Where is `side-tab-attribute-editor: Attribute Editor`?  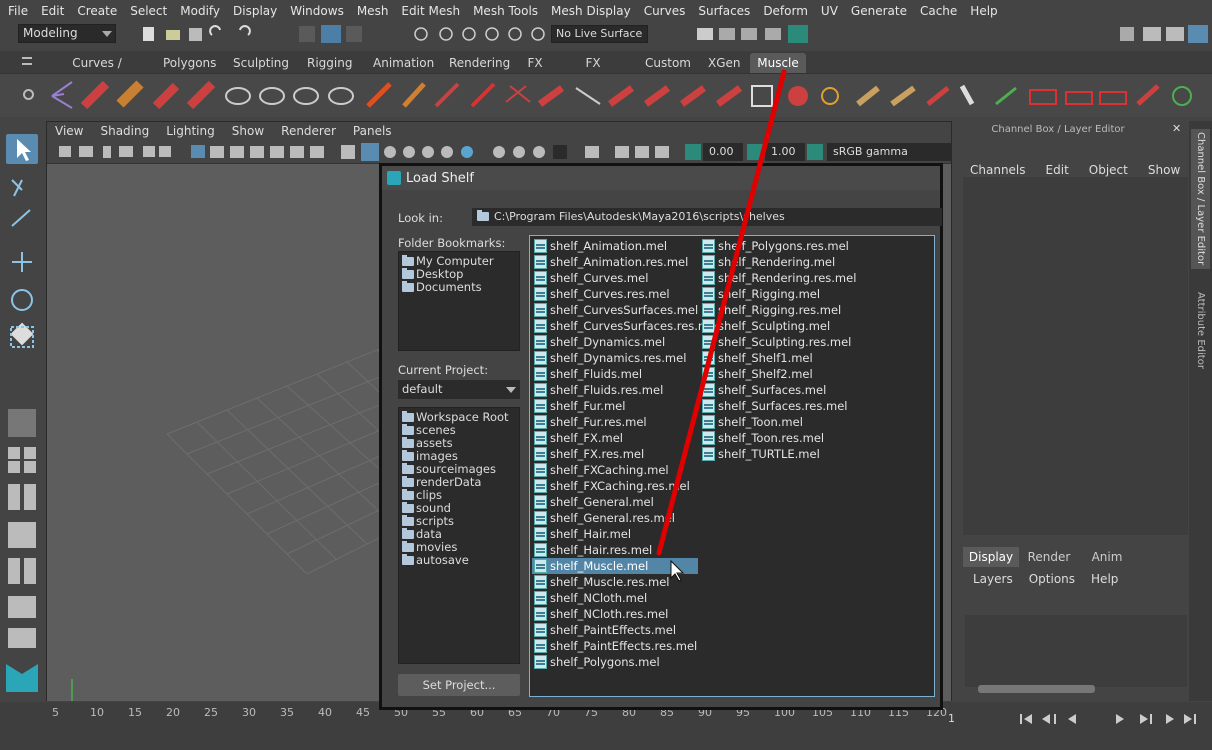 side-tab-attribute-editor: Attribute Editor is located at coordinates (1200, 330).